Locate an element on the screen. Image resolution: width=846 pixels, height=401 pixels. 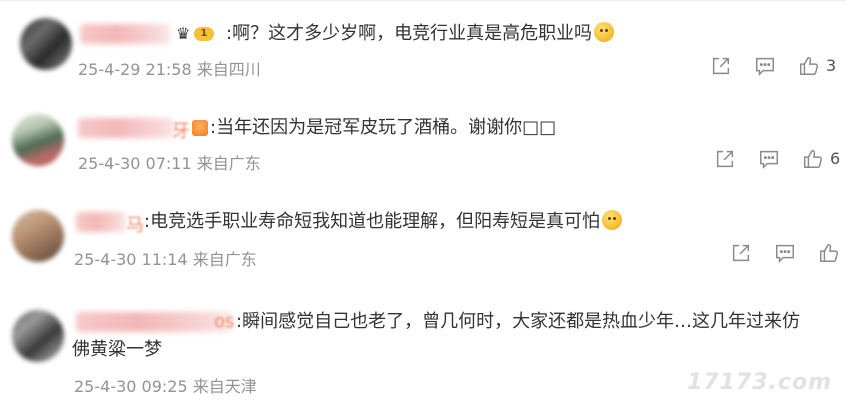
site-watermark: 17173.com is located at coordinates (759, 382).